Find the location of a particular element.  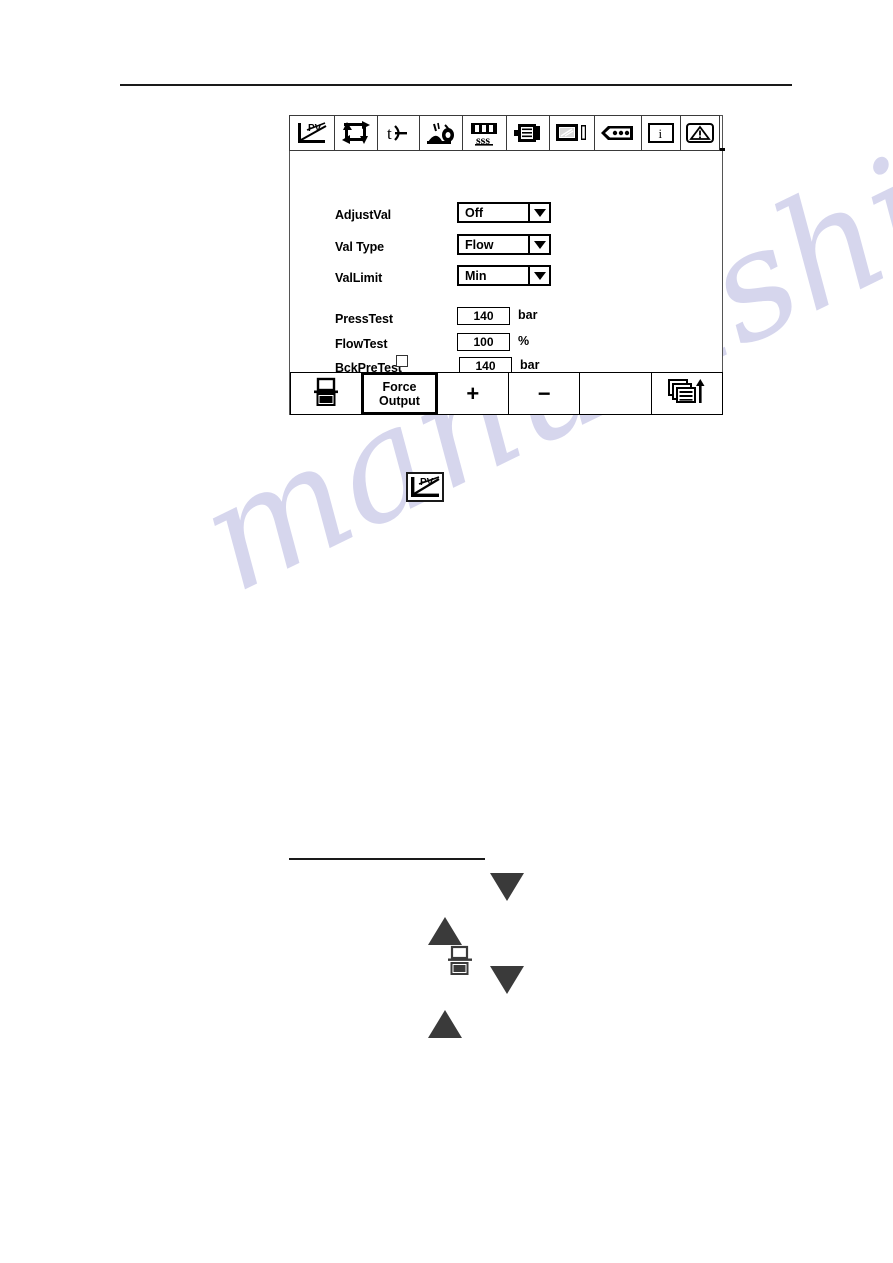

toolbar-item-info: i is located at coordinates (661, 133).